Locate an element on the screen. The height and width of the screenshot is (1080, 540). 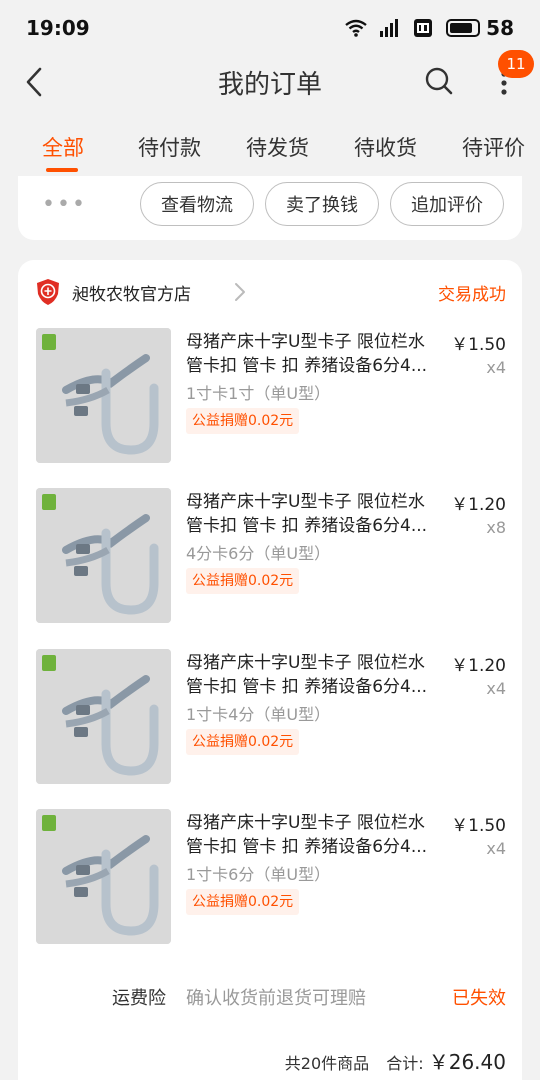
product-sku: 1寸卡6分（单U型） is located at coordinates (258, 874).